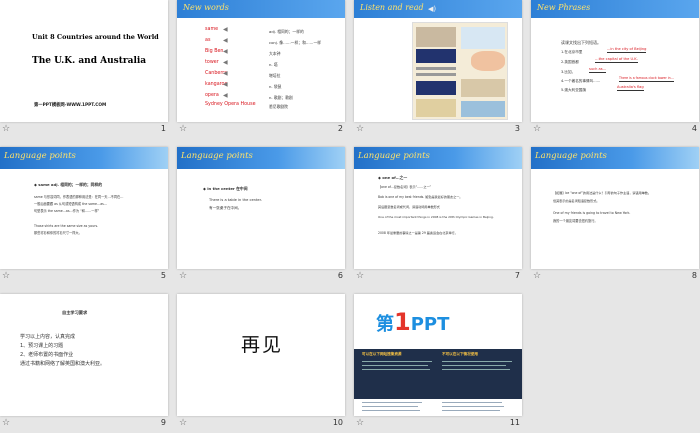  What do you see at coordinates (273, 64) in the screenshot?
I see `definition: n. 塔` at bounding box center [273, 64].